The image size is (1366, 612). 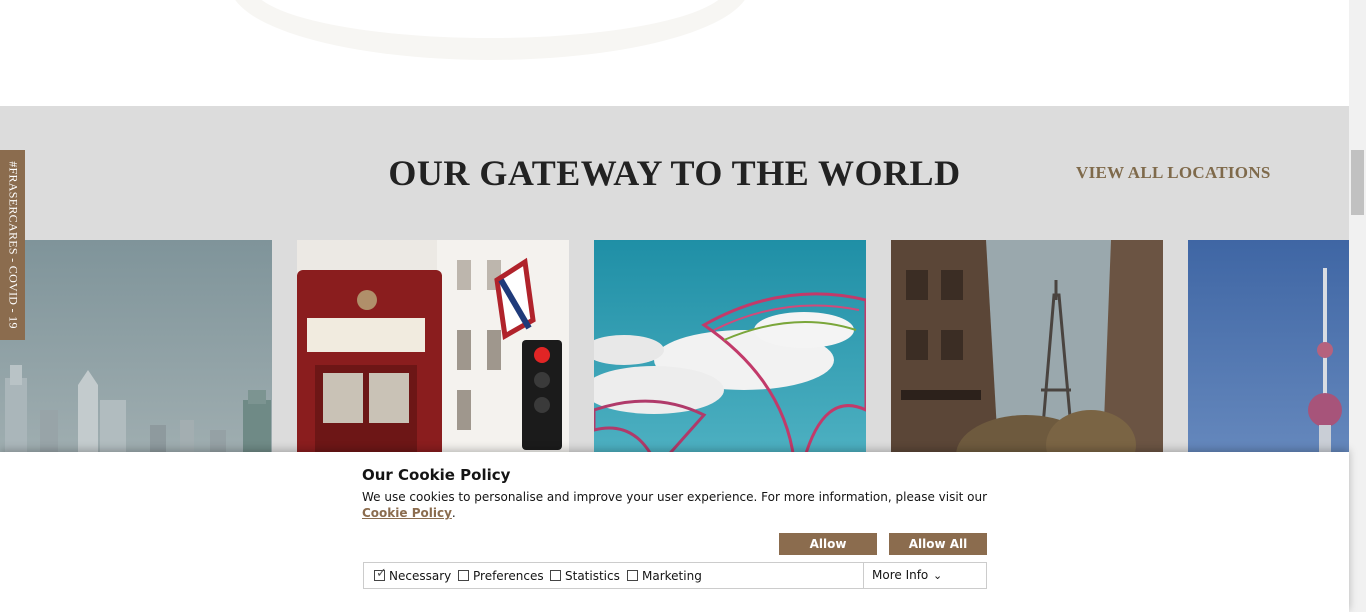 I want to click on cookie-policy-link: Cookie Policy, so click(x=407, y=513).